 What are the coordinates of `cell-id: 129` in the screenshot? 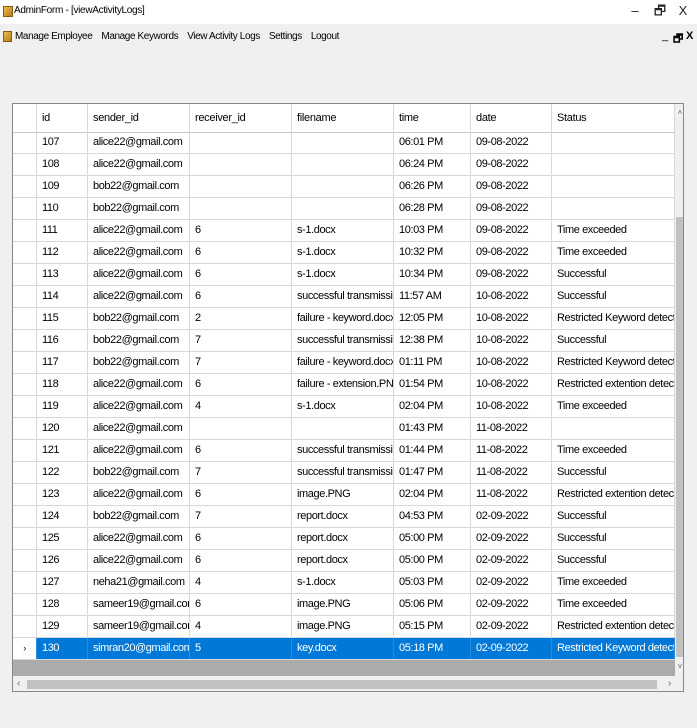 It's located at (62, 626).